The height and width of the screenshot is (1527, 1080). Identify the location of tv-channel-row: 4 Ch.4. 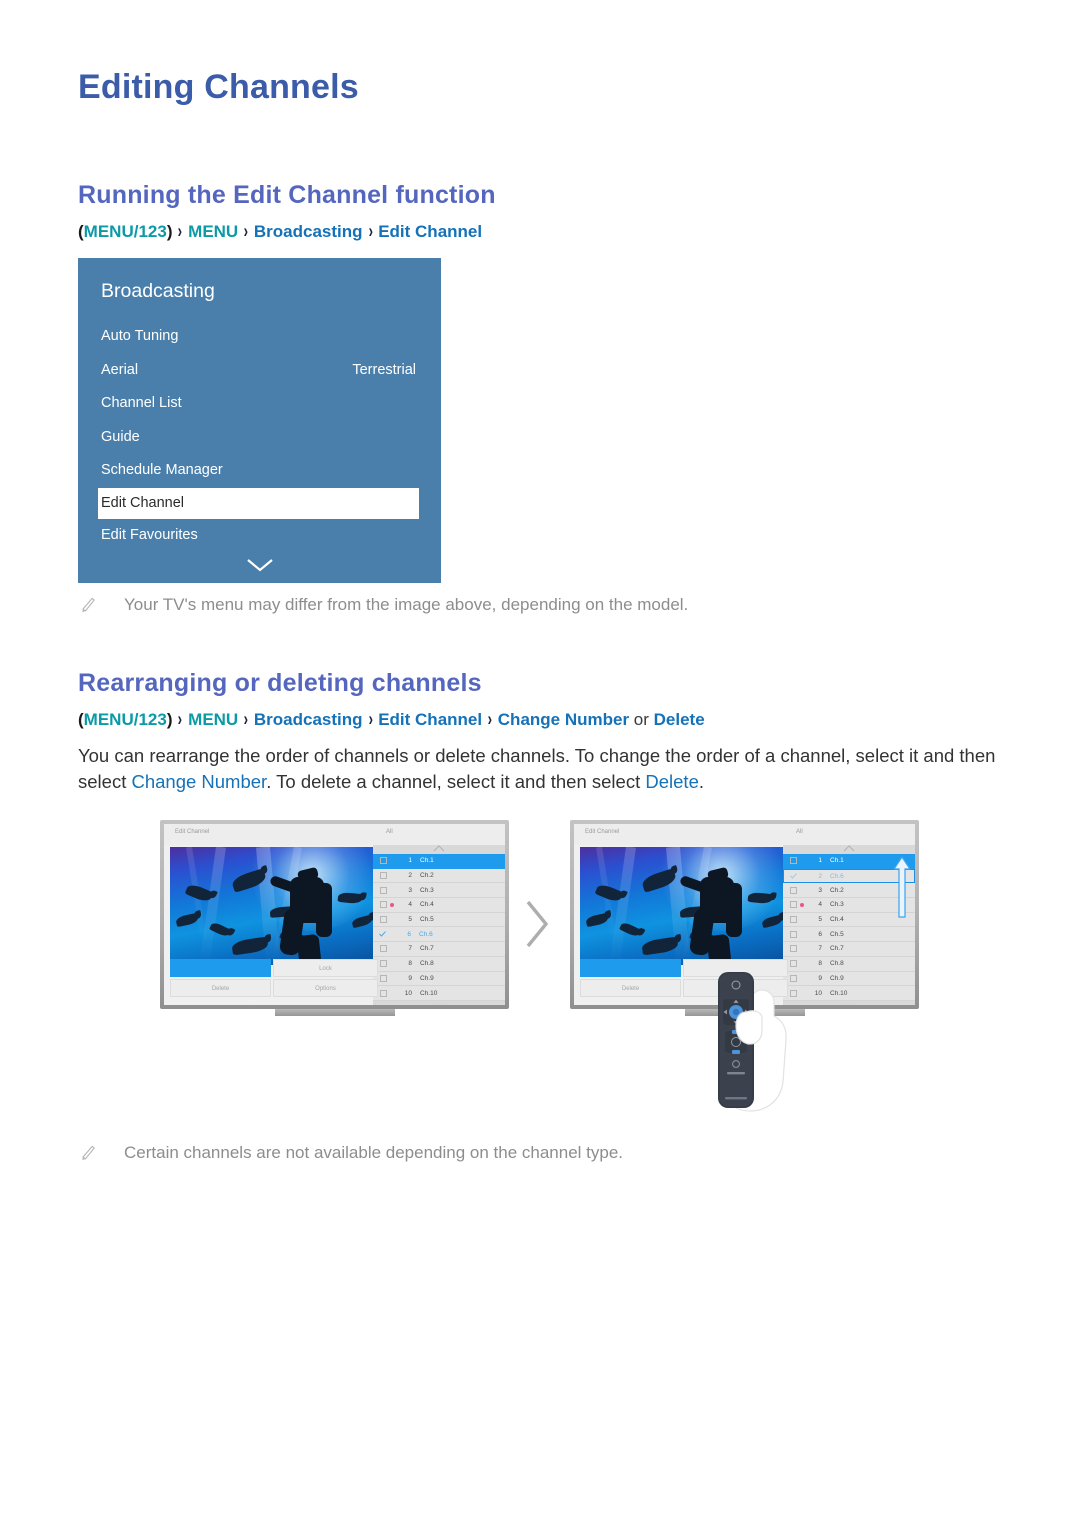
(439, 905).